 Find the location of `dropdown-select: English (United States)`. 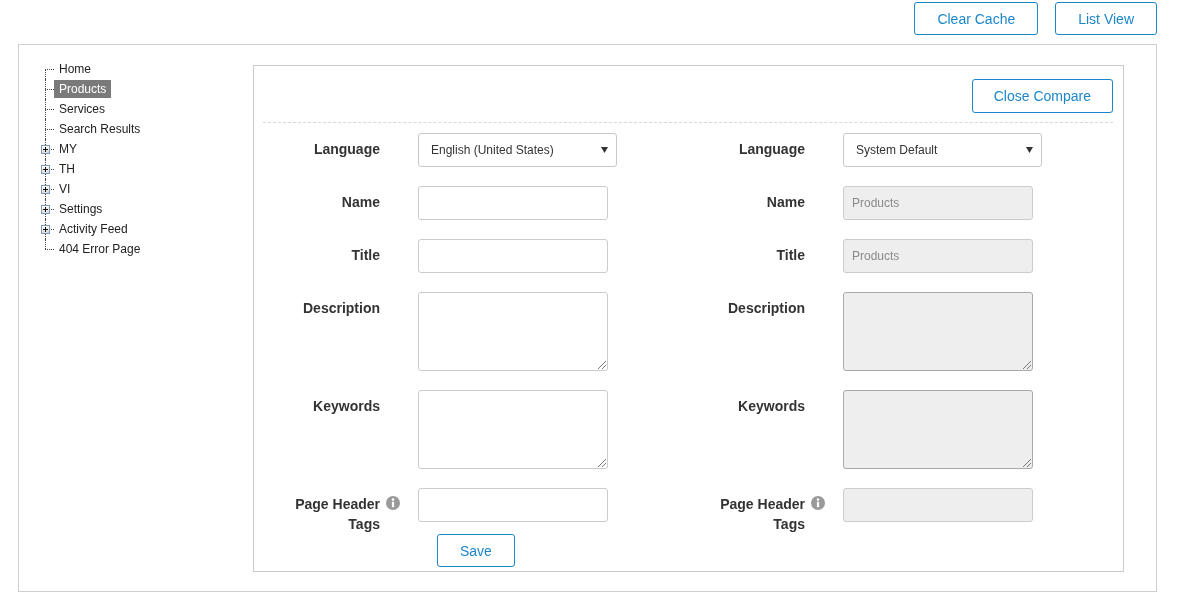

dropdown-select: English (United States) is located at coordinates (517, 150).